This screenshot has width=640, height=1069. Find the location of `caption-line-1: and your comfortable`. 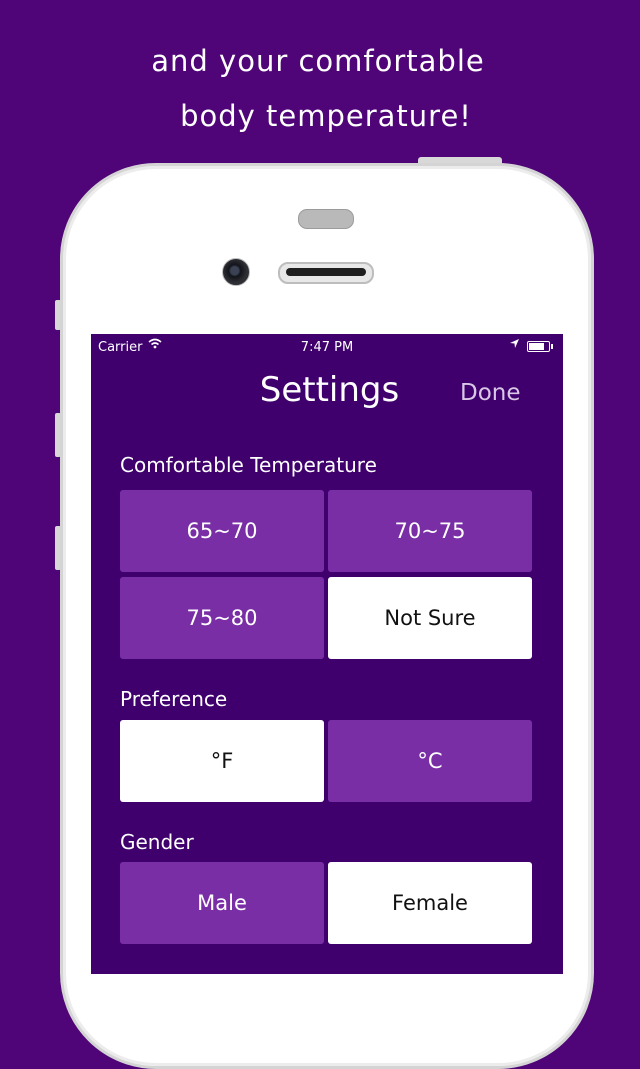

caption-line-1: and your comfortable is located at coordinates (318, 61).